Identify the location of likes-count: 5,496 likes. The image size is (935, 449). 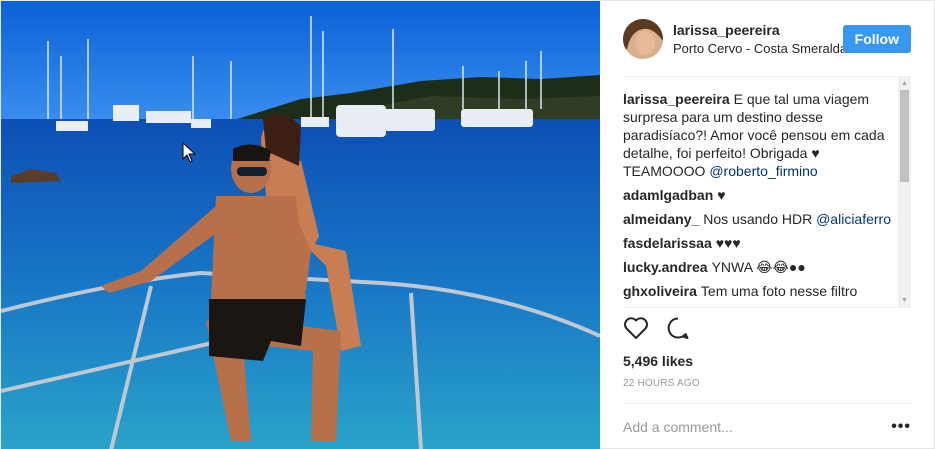
(767, 364).